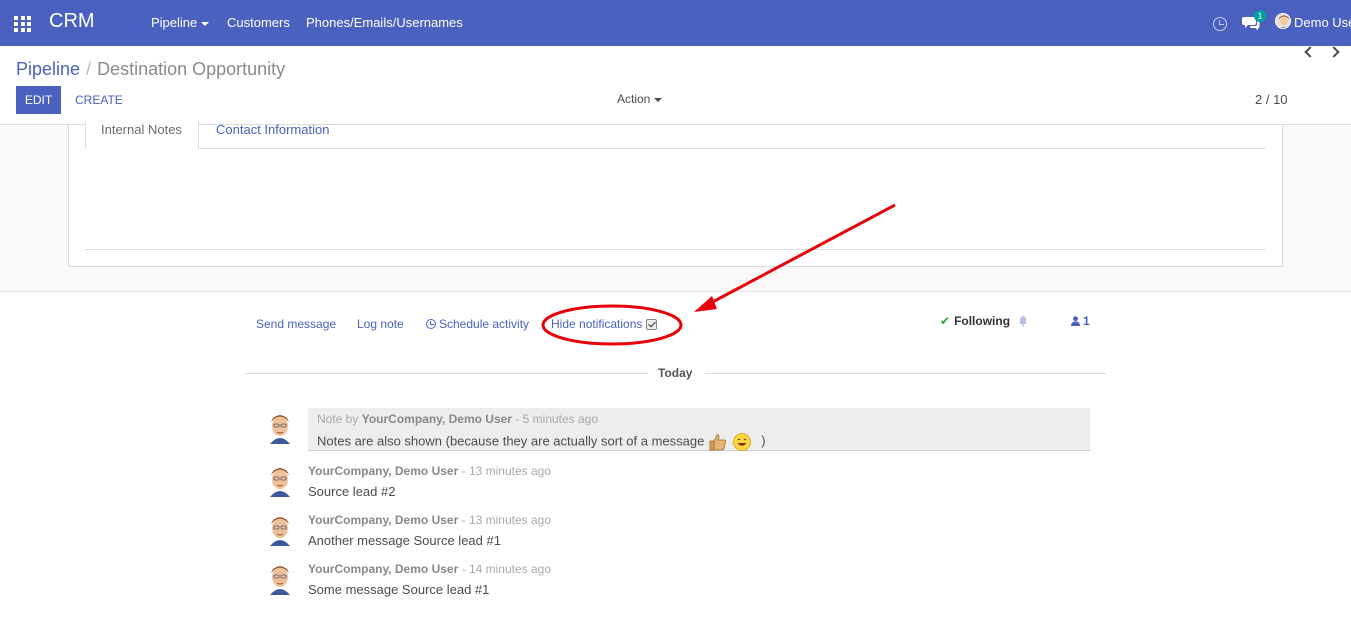 The width and height of the screenshot is (1351, 636). What do you see at coordinates (174, 22) in the screenshot?
I see `menu-pipeline-label: Pipeline` at bounding box center [174, 22].